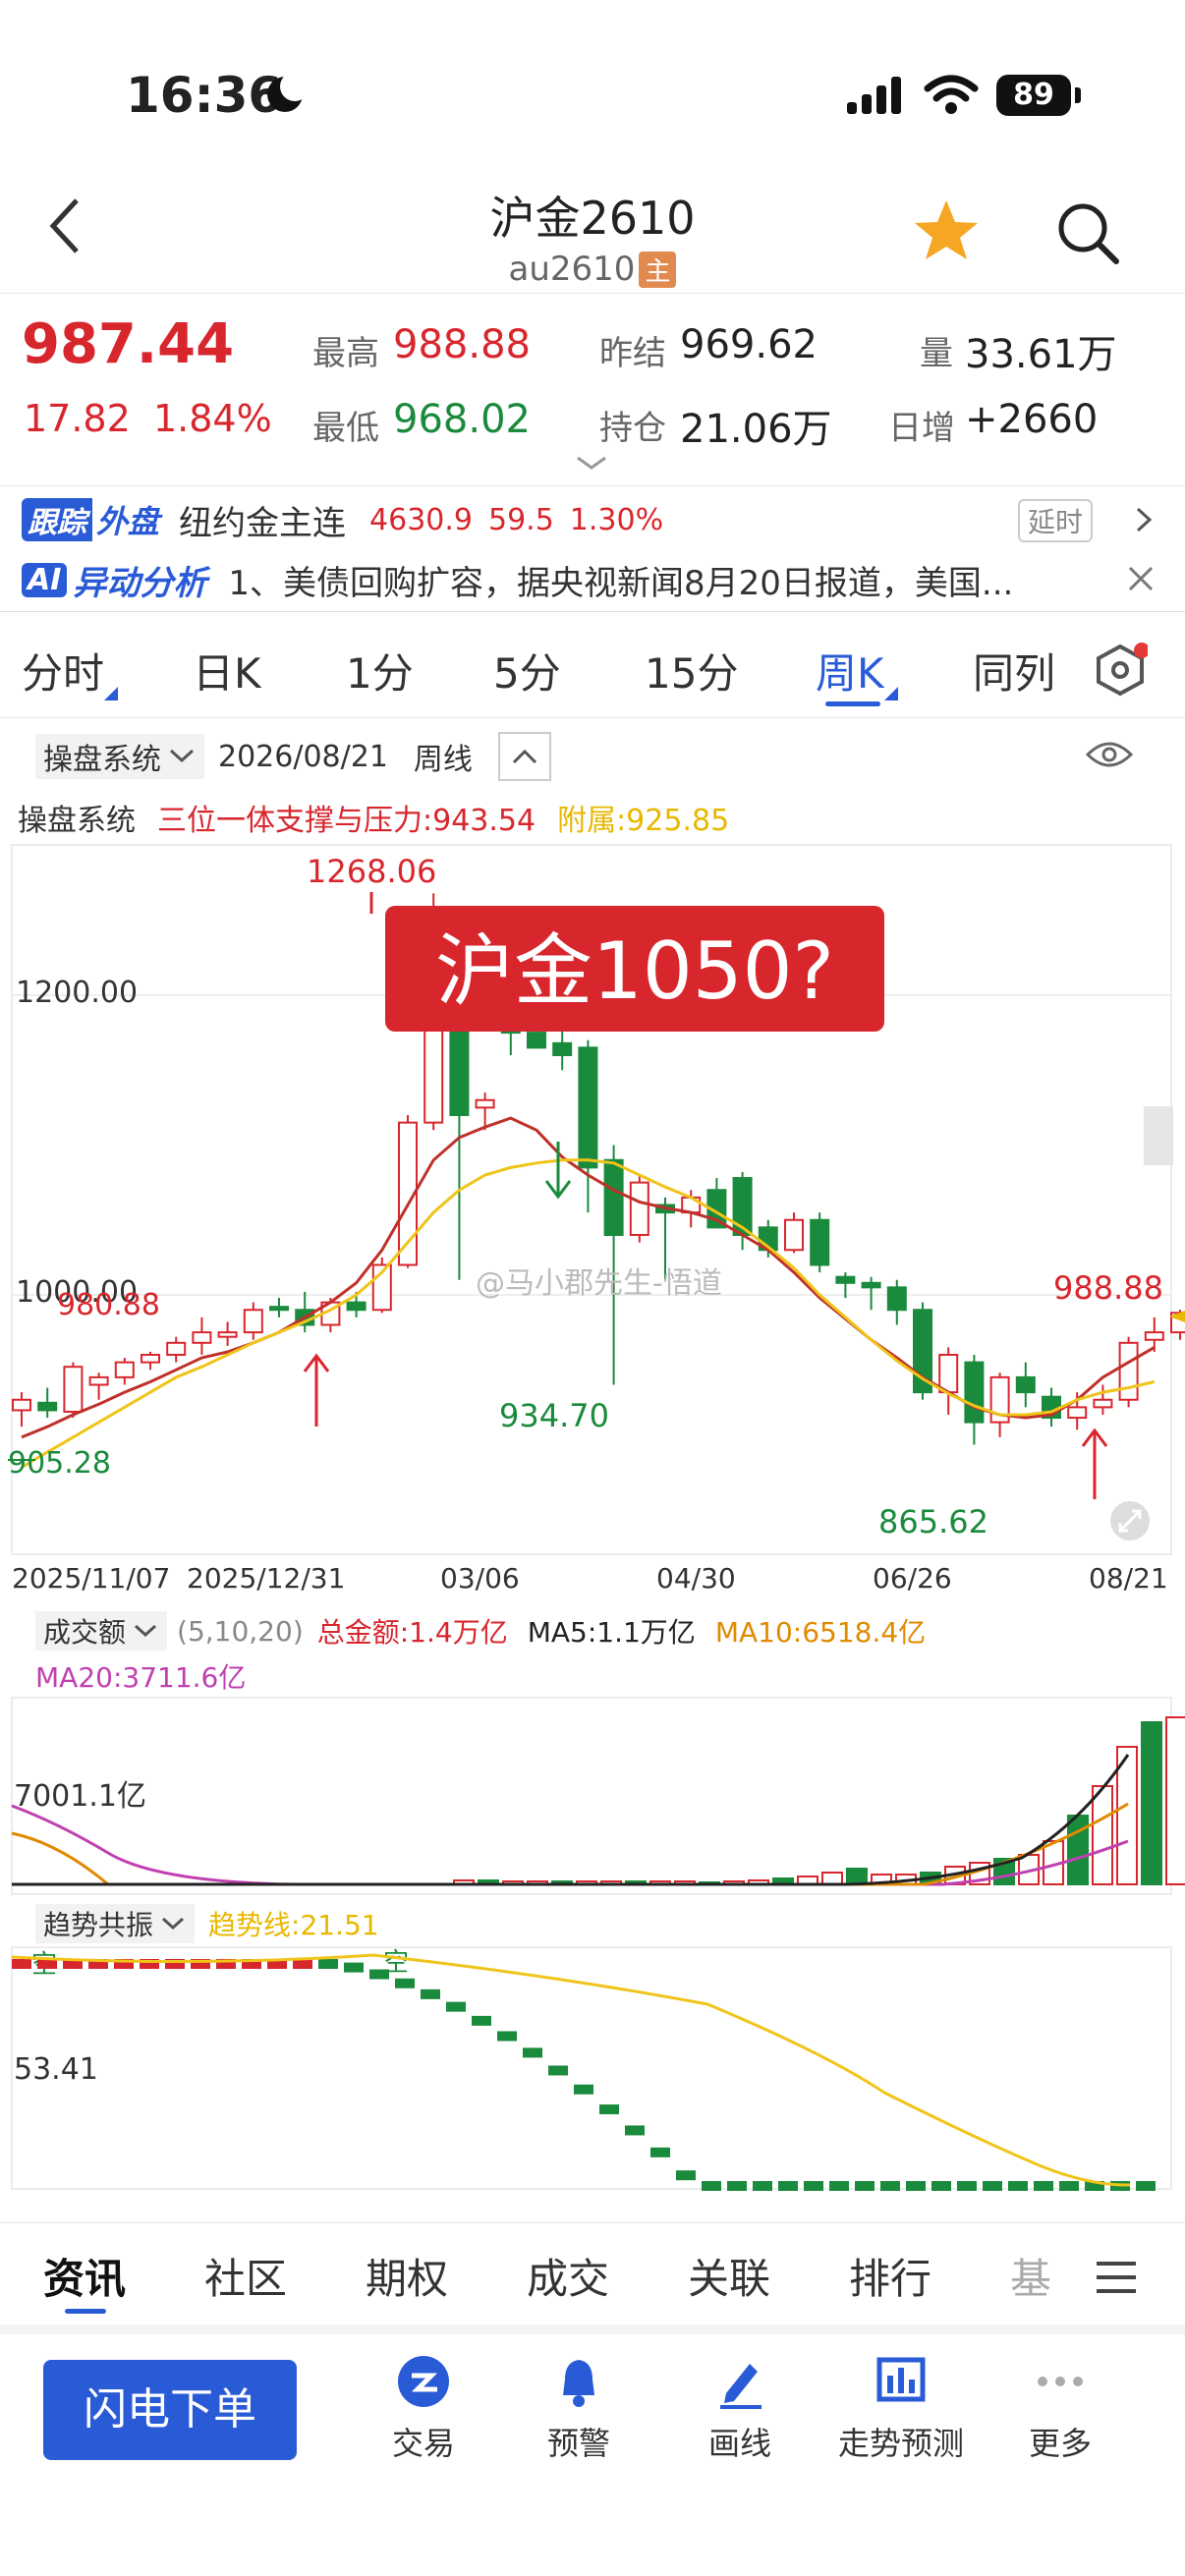 This screenshot has height=2576, width=1185. I want to click on draw-action: 画线, so click(740, 2409).